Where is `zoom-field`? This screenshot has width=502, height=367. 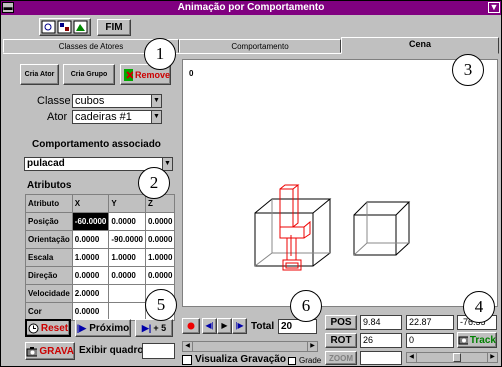 zoom-field is located at coordinates (381, 358).